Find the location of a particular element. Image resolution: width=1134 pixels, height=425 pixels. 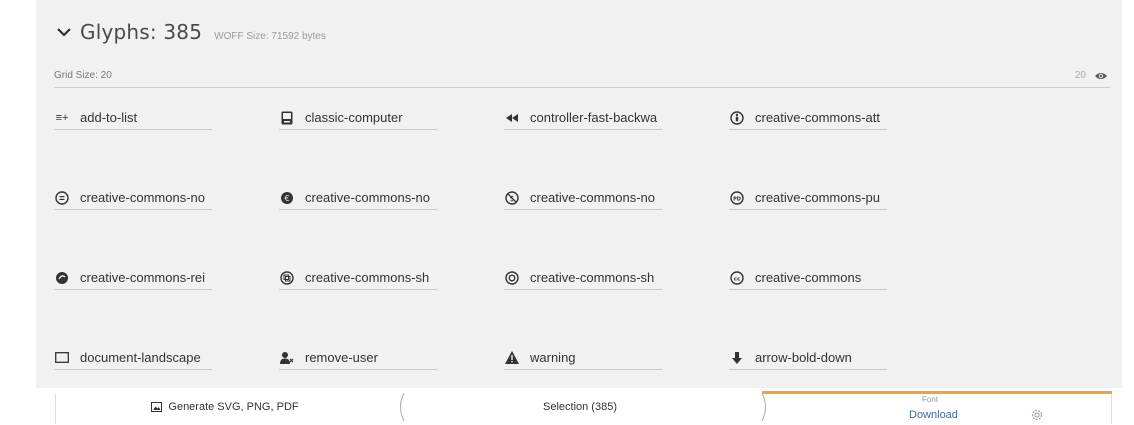

creative-commons-icon: cc is located at coordinates (737, 277).